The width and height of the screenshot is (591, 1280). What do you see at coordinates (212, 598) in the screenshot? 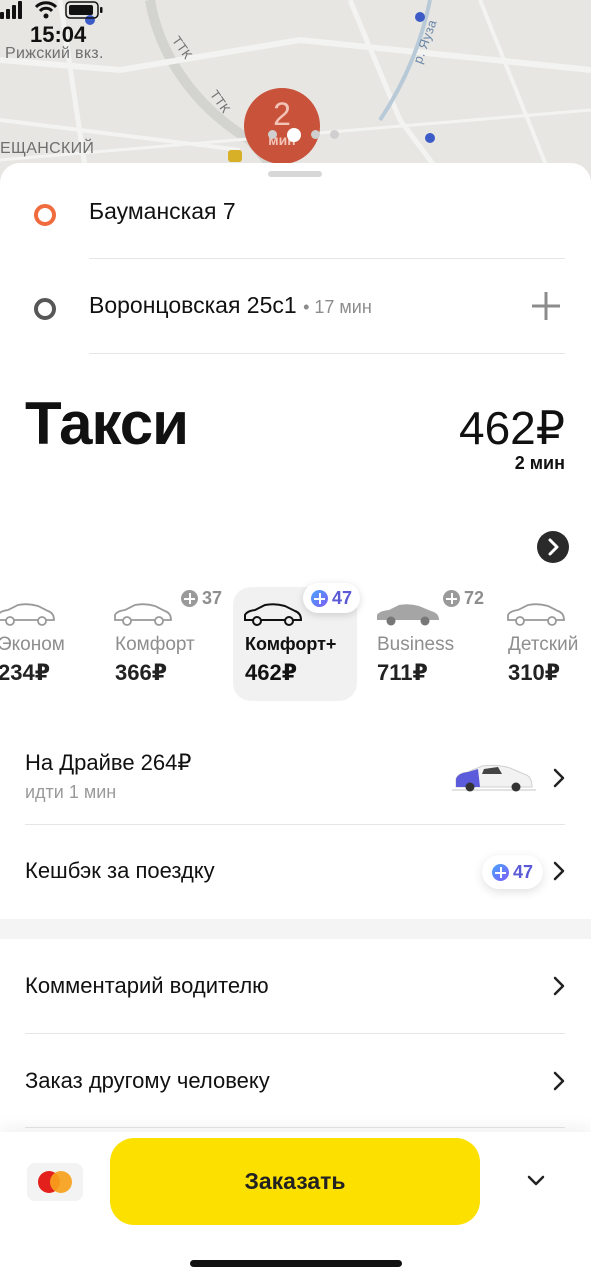
I see `tariff-cashback-value: 37` at bounding box center [212, 598].